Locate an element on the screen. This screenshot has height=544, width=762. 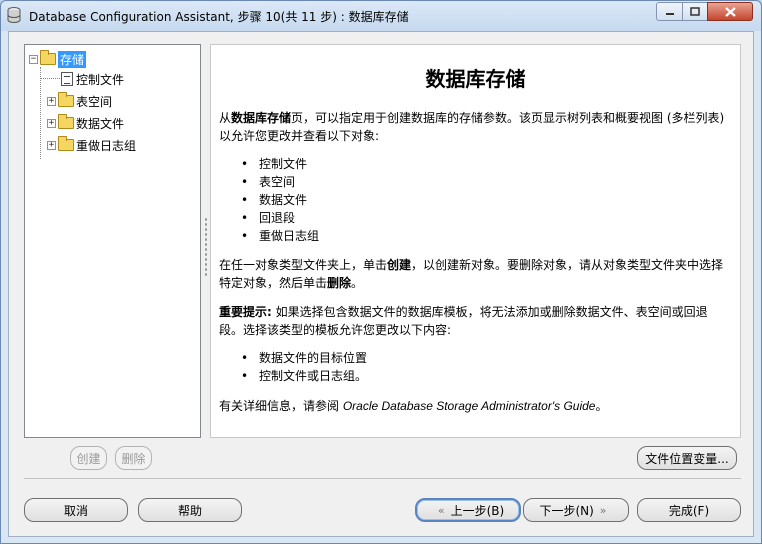
tree-node-control-files: 控制文件 is located at coordinates (92, 79).